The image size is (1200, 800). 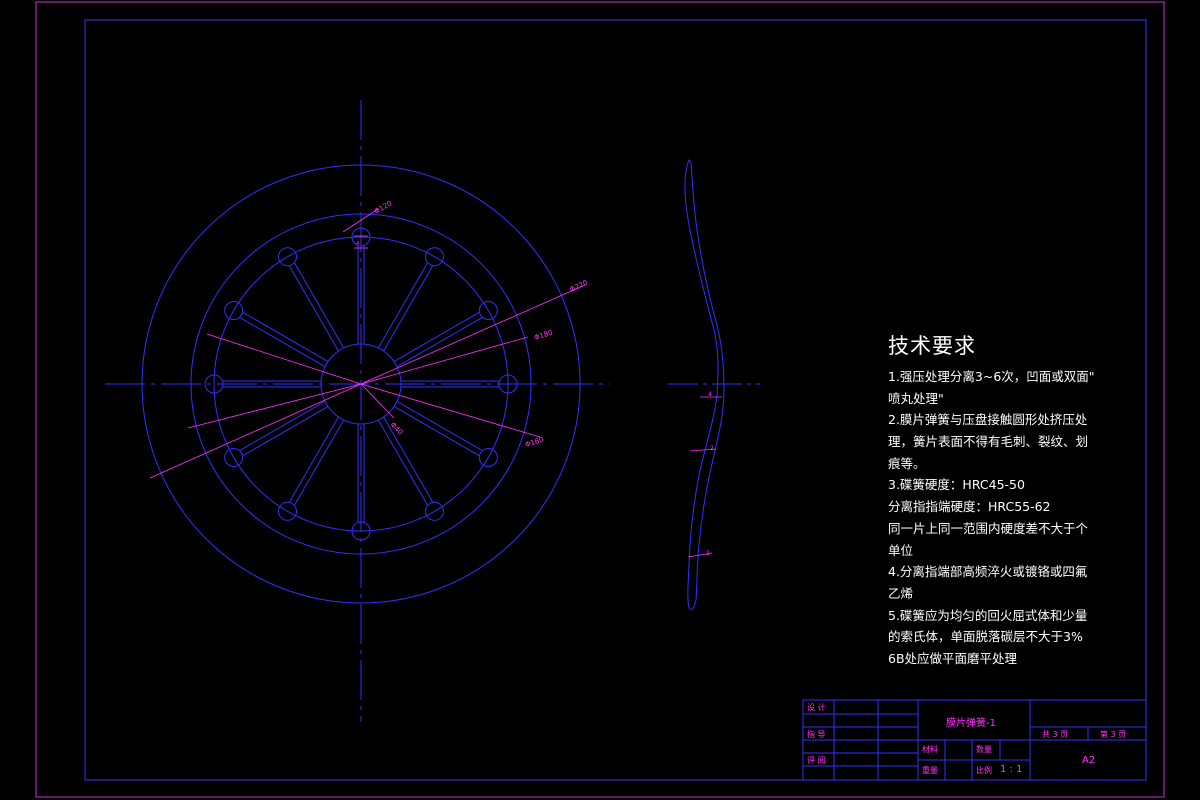 I want to click on tech-requirement-line: 的索氏体，单面脱落碳层不大于3%, so click(x=985, y=637).